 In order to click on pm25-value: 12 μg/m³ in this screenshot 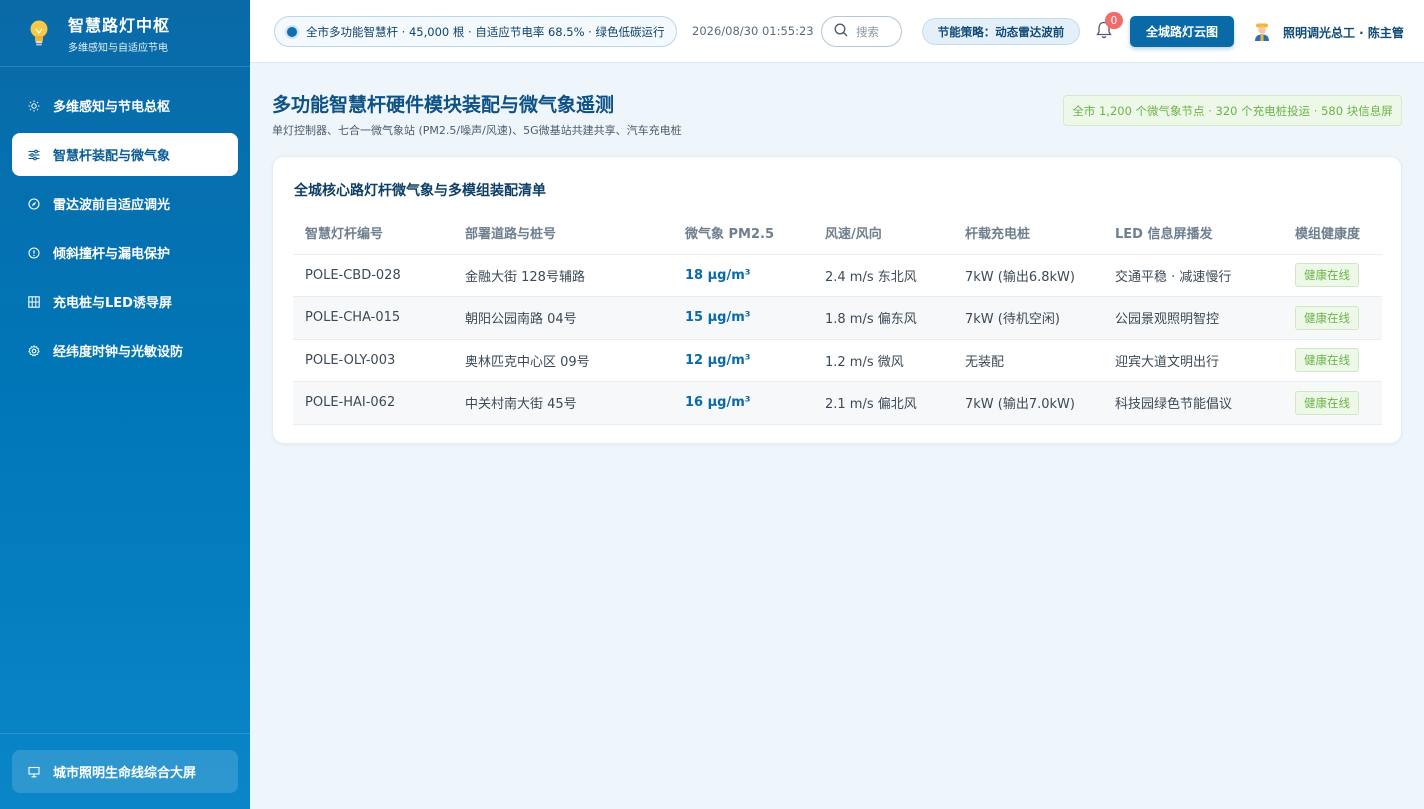, I will do `click(743, 360)`.